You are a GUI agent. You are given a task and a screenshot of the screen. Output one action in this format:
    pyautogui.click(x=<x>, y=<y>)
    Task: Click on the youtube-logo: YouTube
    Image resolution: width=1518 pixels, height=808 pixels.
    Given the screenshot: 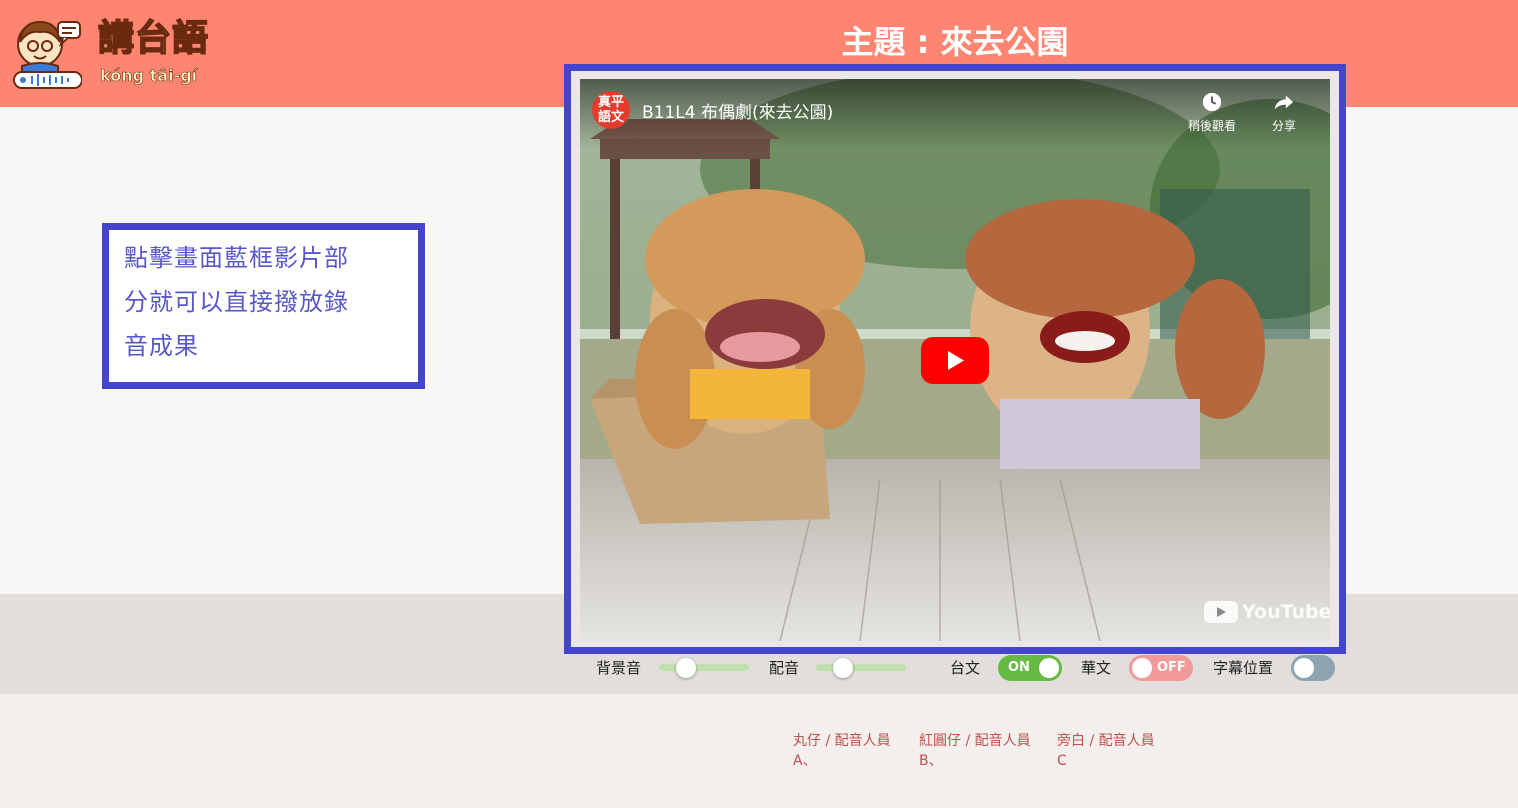 What is the action you would take?
    pyautogui.click(x=1267, y=612)
    